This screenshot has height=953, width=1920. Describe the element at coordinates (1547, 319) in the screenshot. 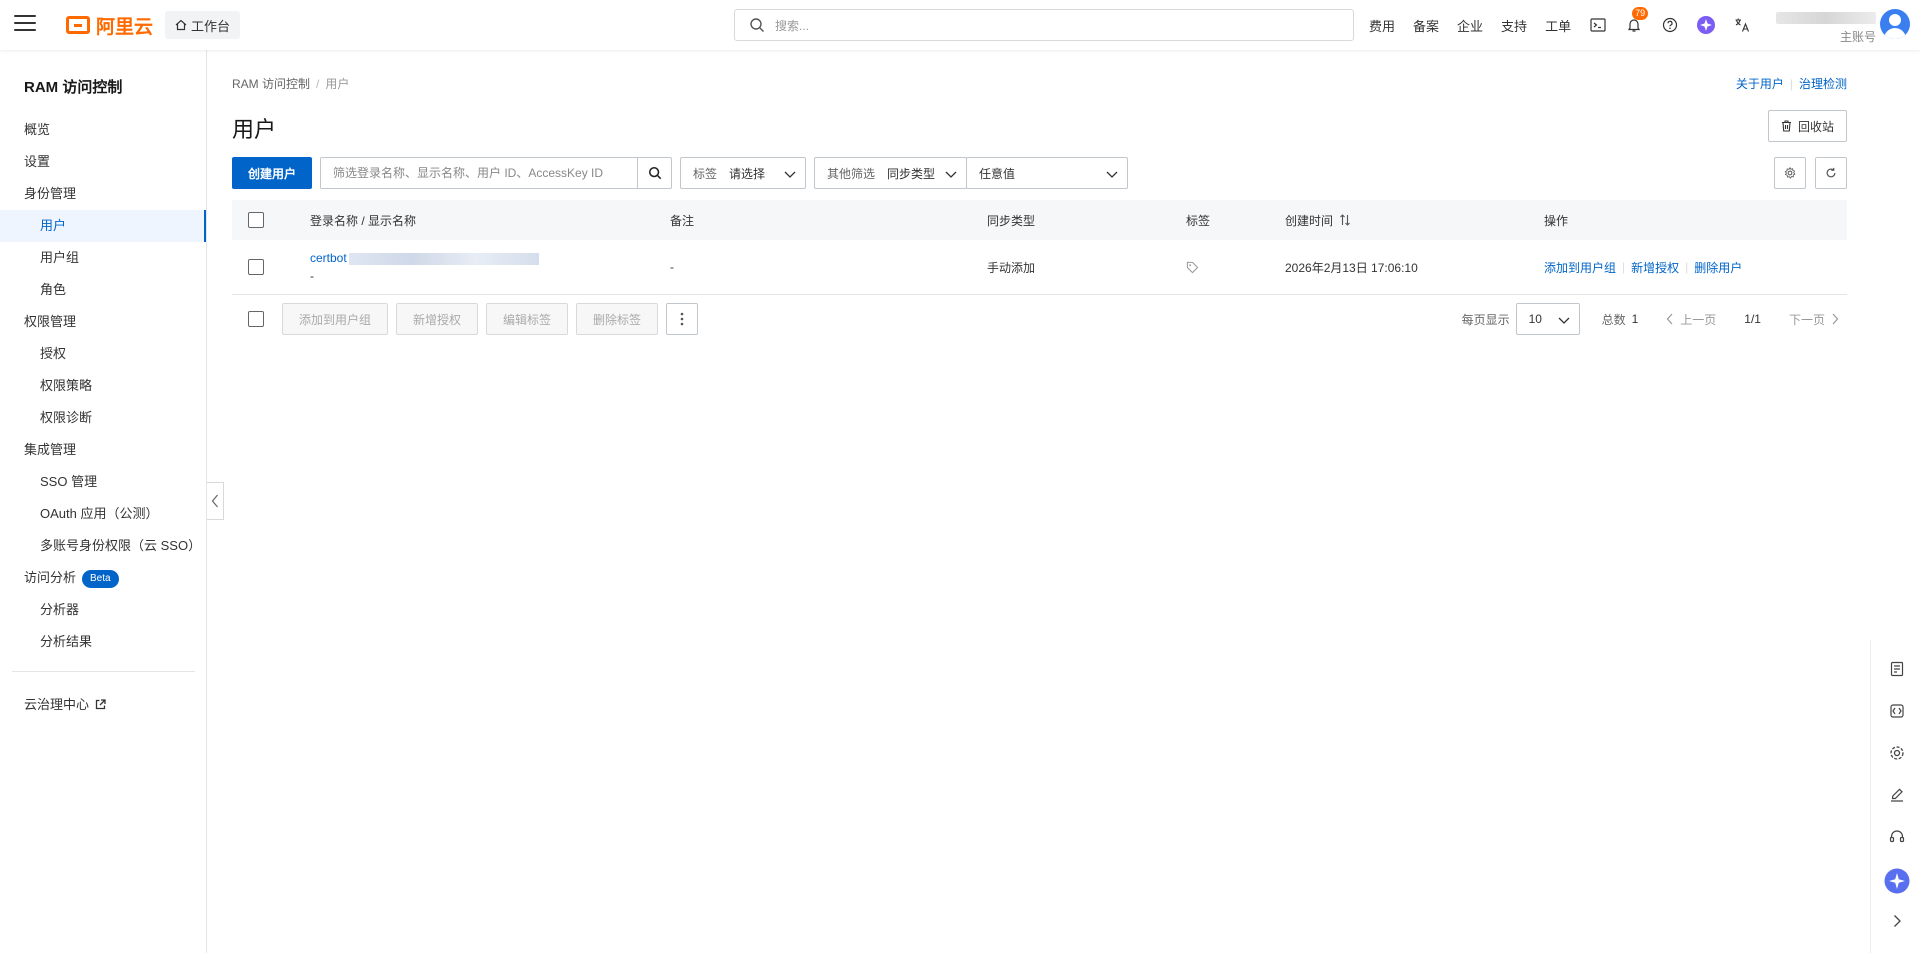

I see `page-size-select: 10` at that location.